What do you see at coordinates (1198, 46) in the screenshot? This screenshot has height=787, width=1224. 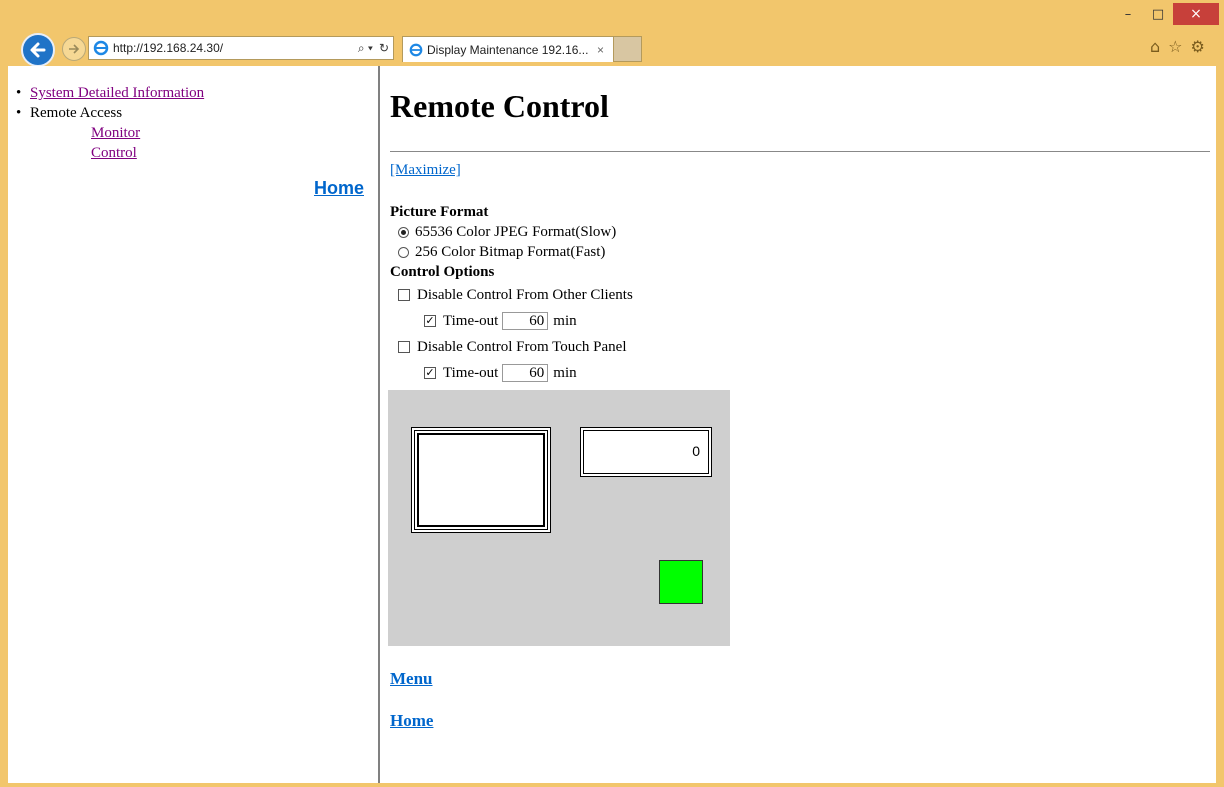 I see `settings-gear-icon: ⚙` at bounding box center [1198, 46].